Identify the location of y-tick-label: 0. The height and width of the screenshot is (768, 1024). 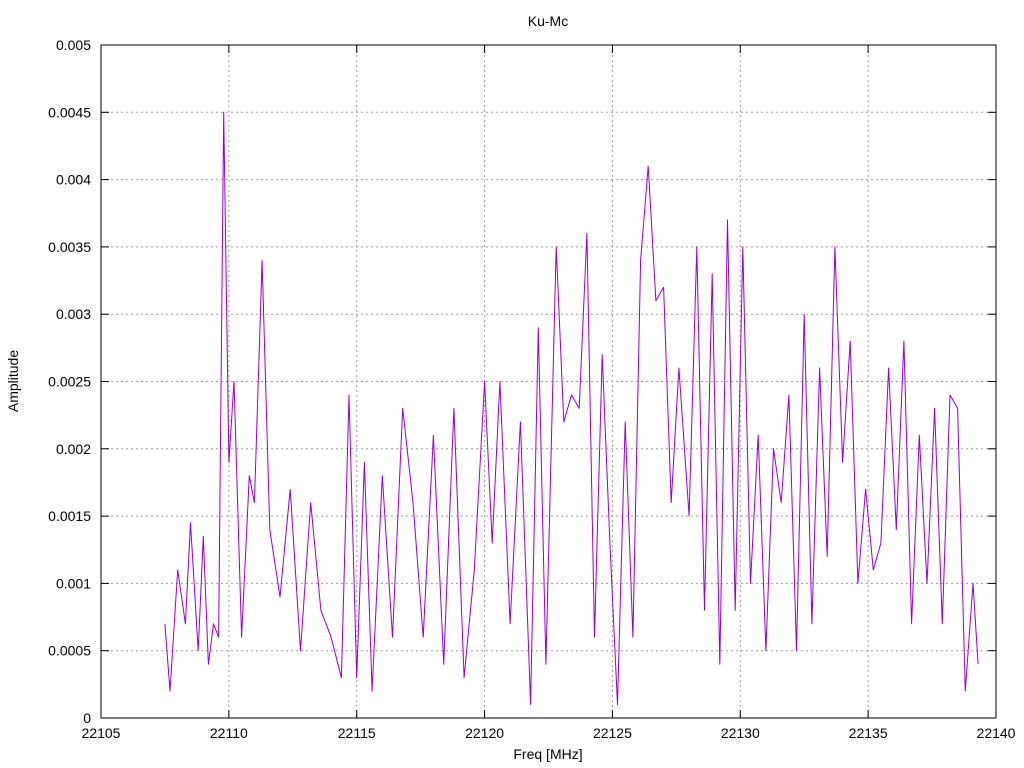
(87, 718).